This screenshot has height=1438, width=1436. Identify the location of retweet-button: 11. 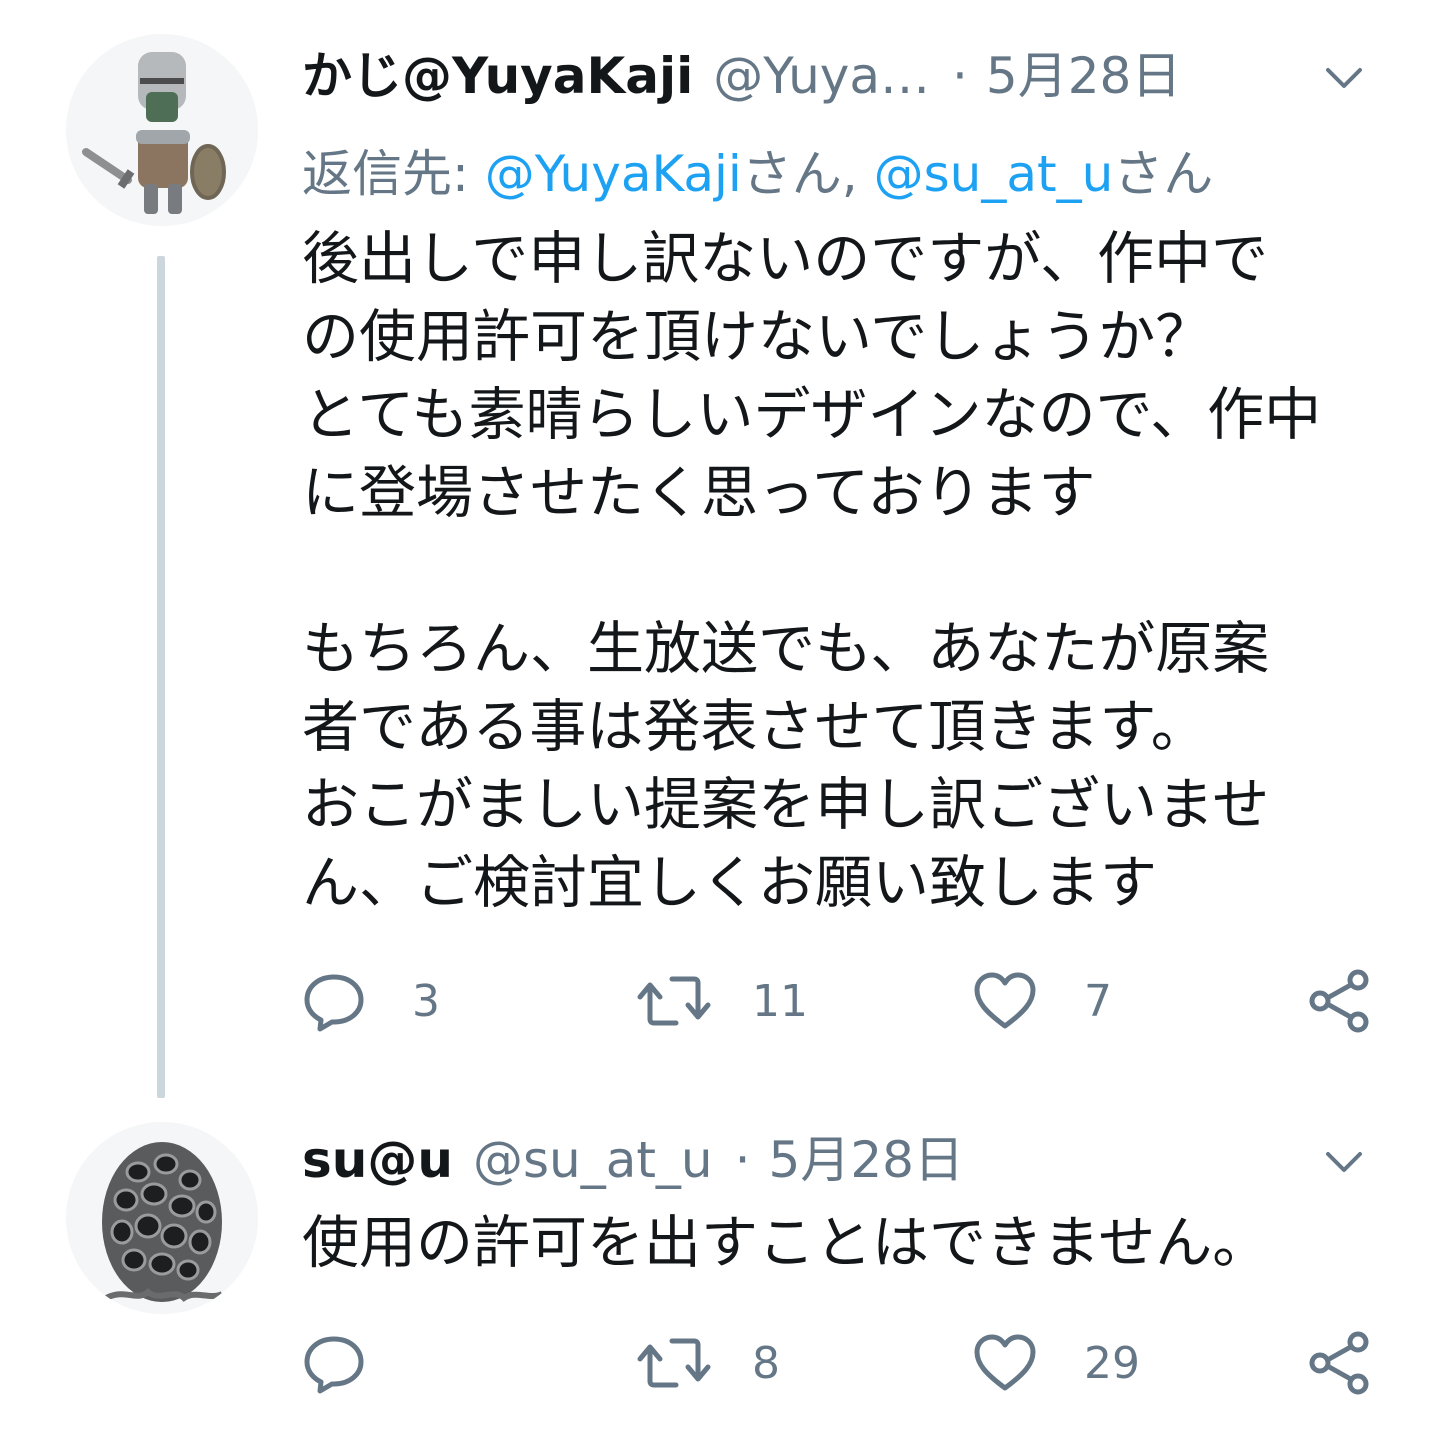
(722, 1001).